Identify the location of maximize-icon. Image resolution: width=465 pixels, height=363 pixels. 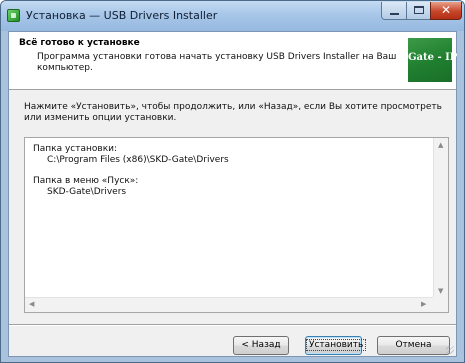
(419, 10).